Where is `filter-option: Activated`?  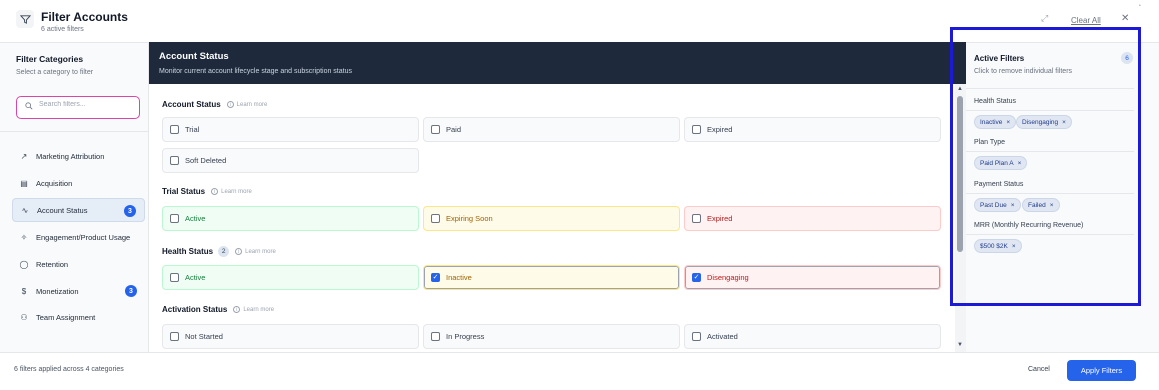 filter-option: Activated is located at coordinates (812, 336).